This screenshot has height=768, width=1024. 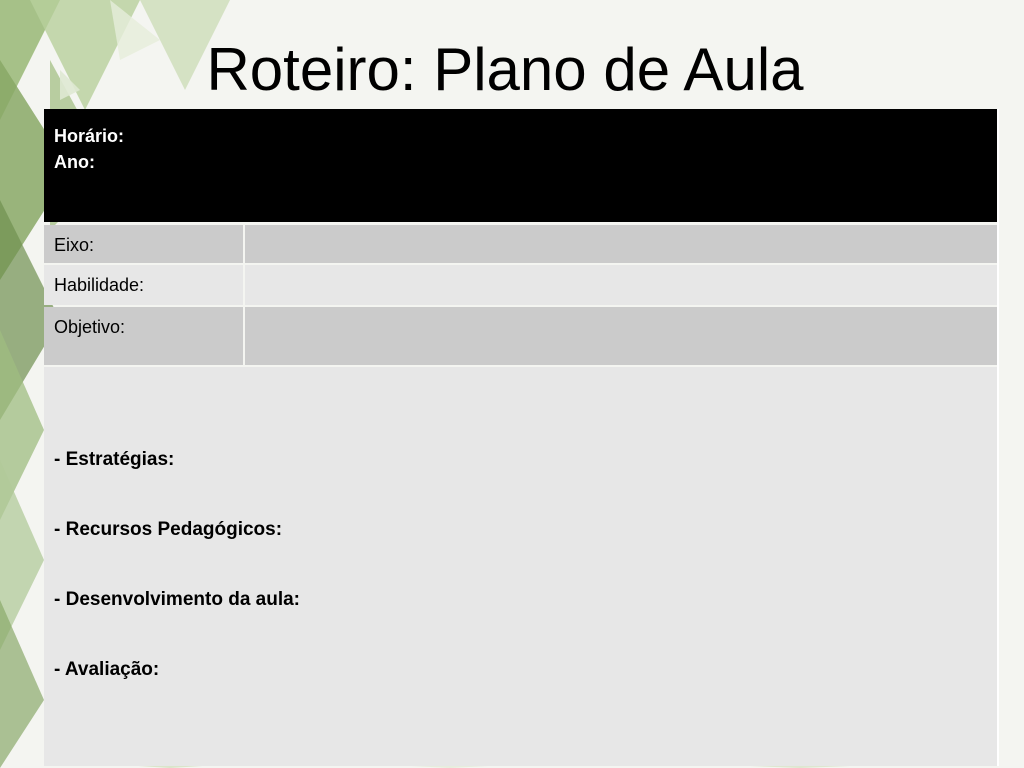 I want to click on year-label: Ano:, so click(x=74, y=162).